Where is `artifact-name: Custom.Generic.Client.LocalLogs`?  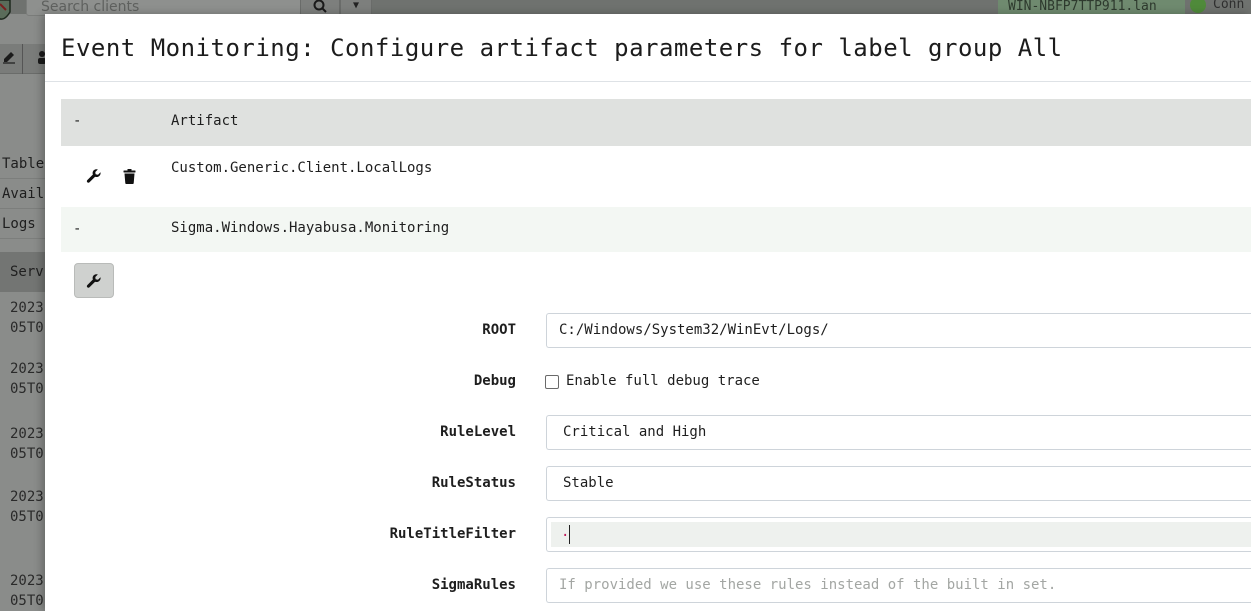
artifact-name: Custom.Generic.Client.LocalLogs is located at coordinates (302, 168).